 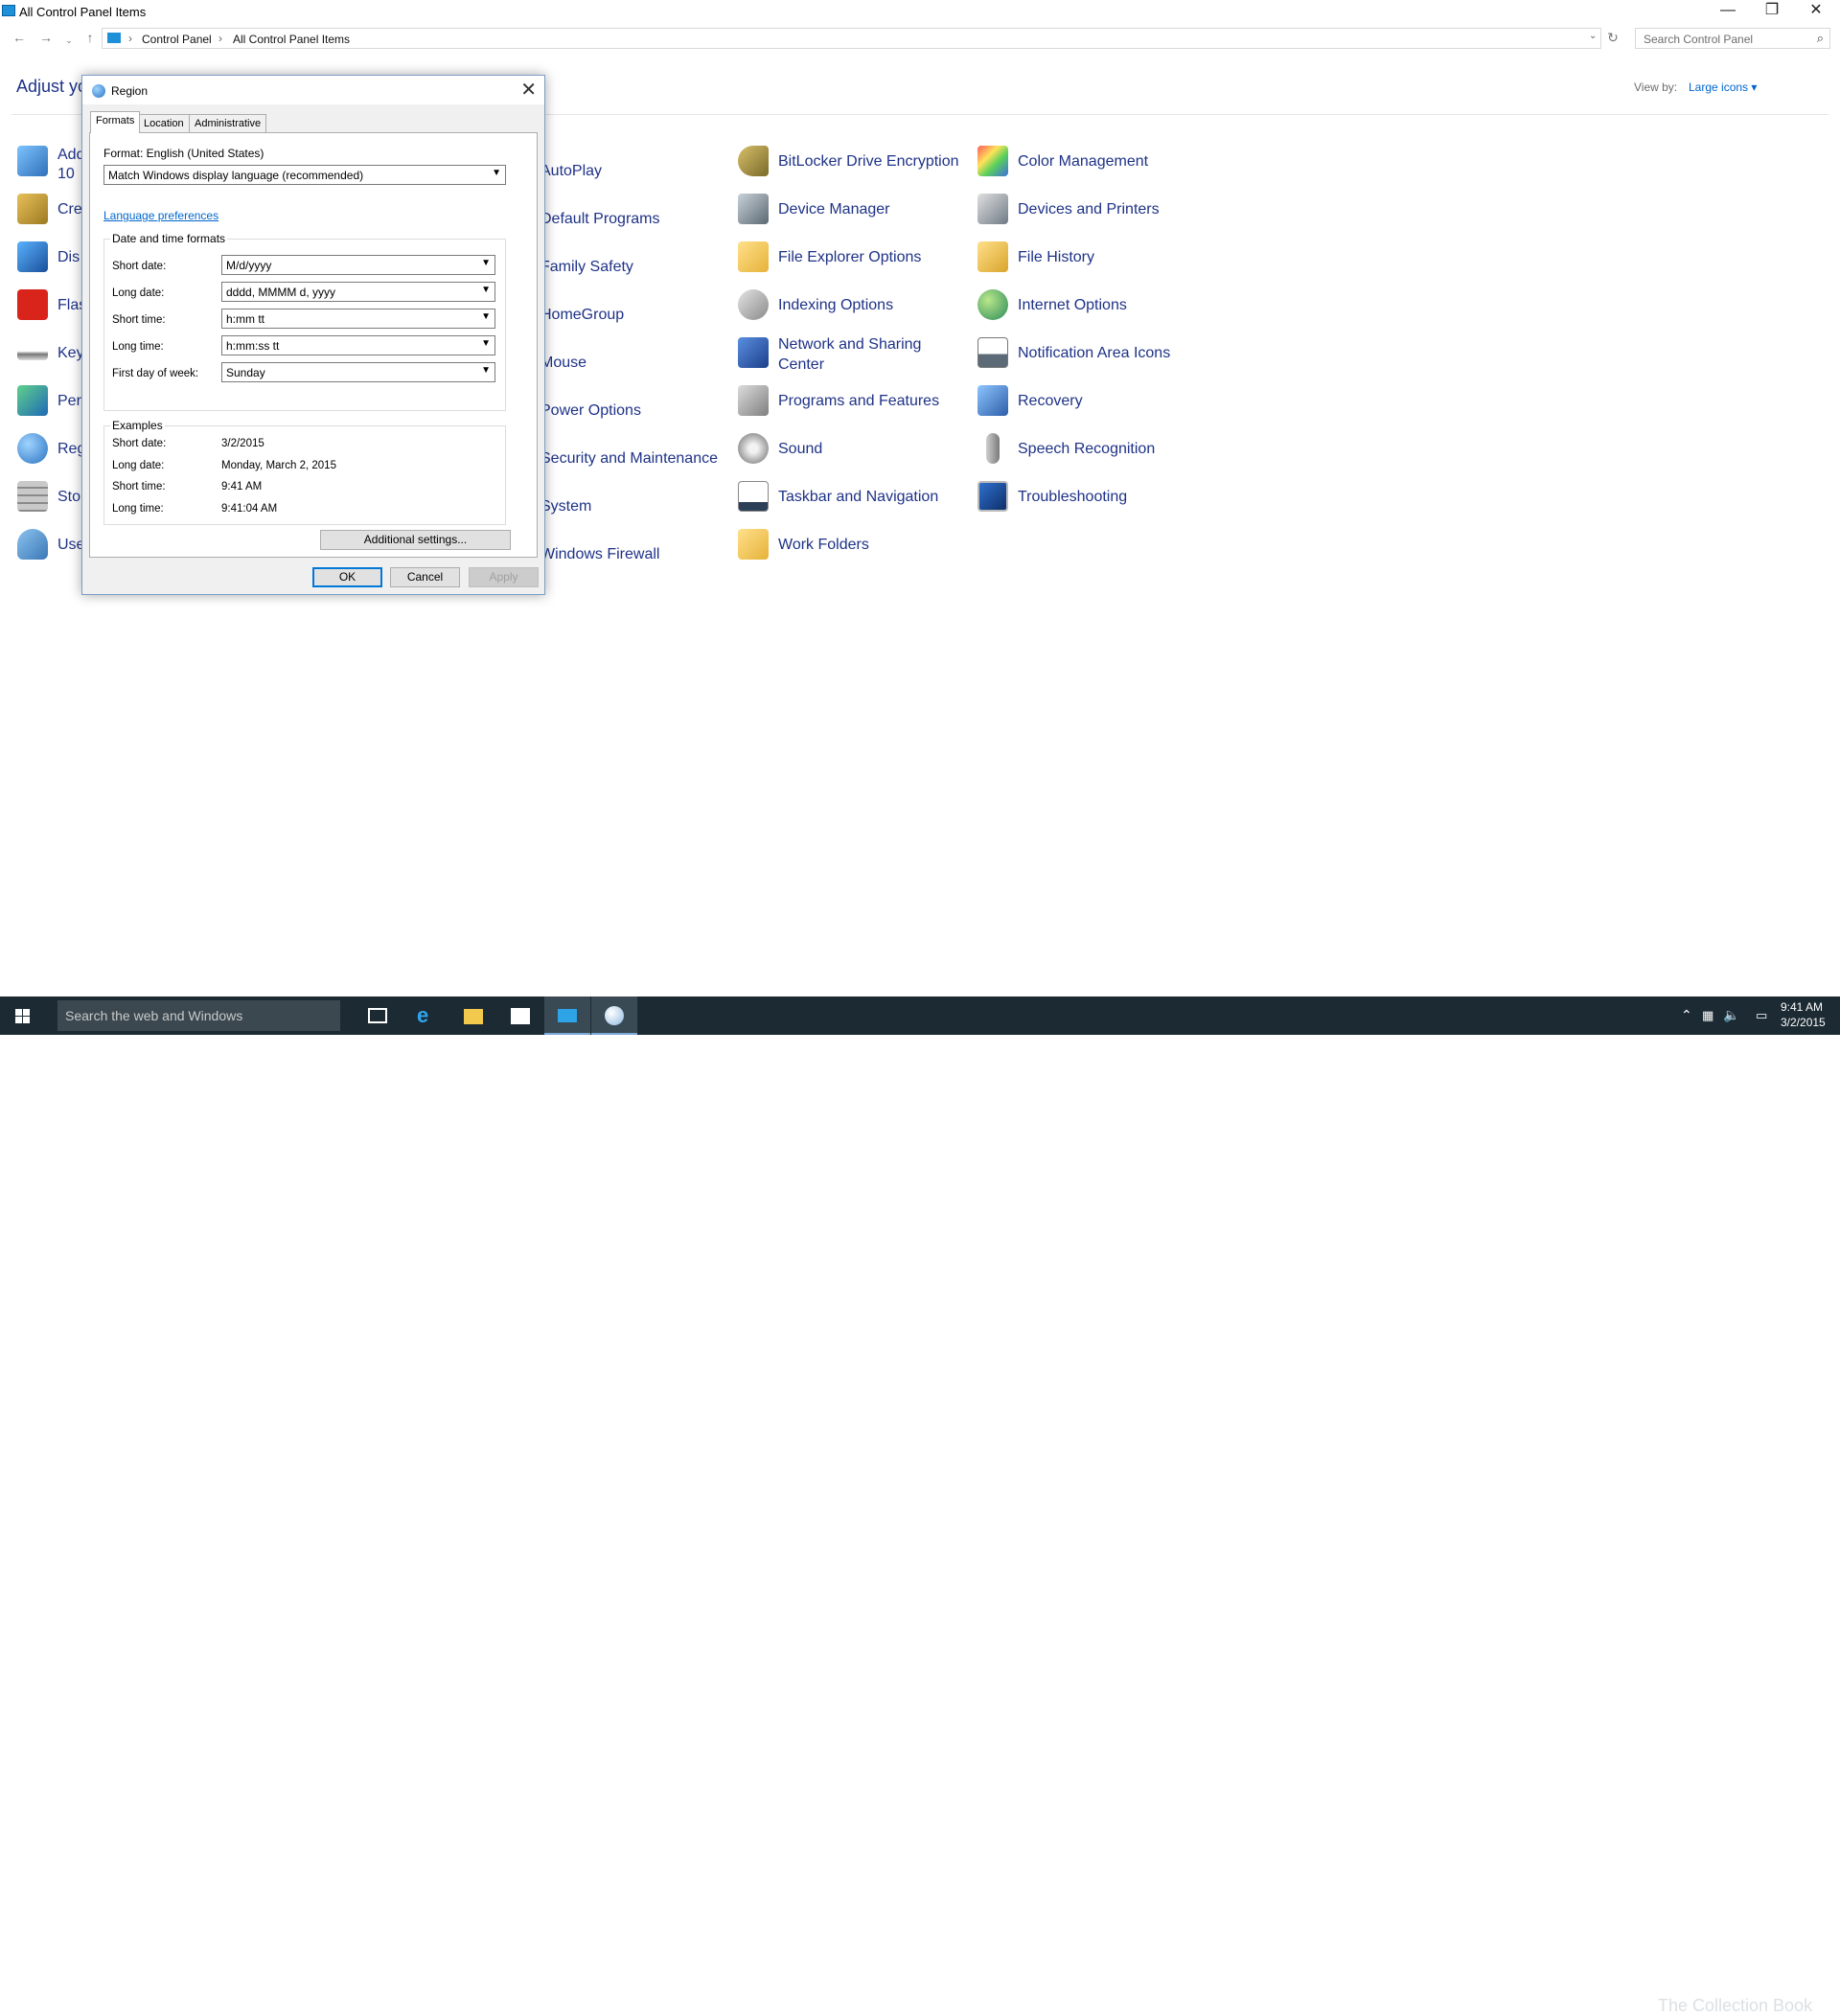 I want to click on tab-formats: Formats, so click(x=115, y=122).